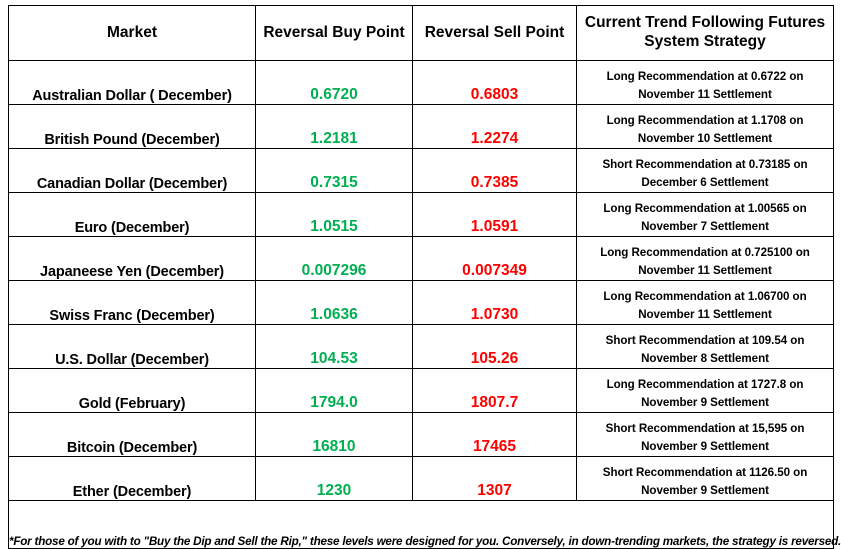 Image resolution: width=841 pixels, height=549 pixels. Describe the element at coordinates (334, 346) in the screenshot. I see `reversal-buy-point-value: 104.53` at that location.